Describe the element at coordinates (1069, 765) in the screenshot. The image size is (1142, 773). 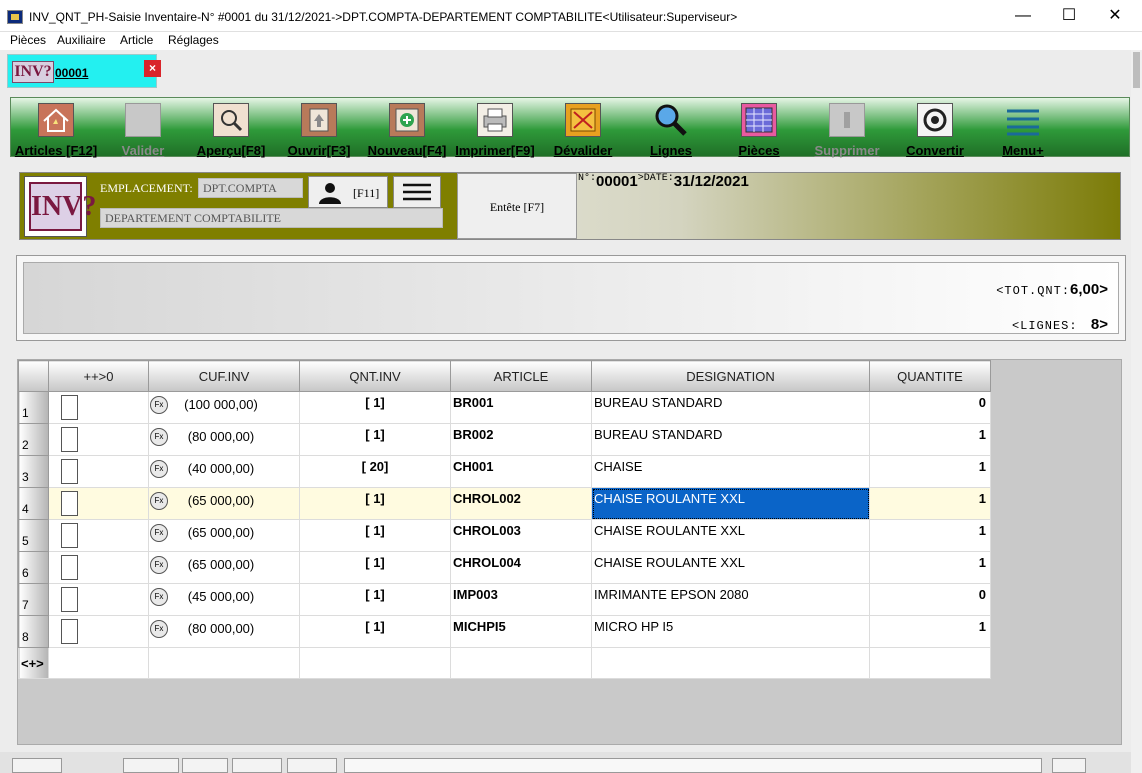
I see `bottom-slider-button` at that location.